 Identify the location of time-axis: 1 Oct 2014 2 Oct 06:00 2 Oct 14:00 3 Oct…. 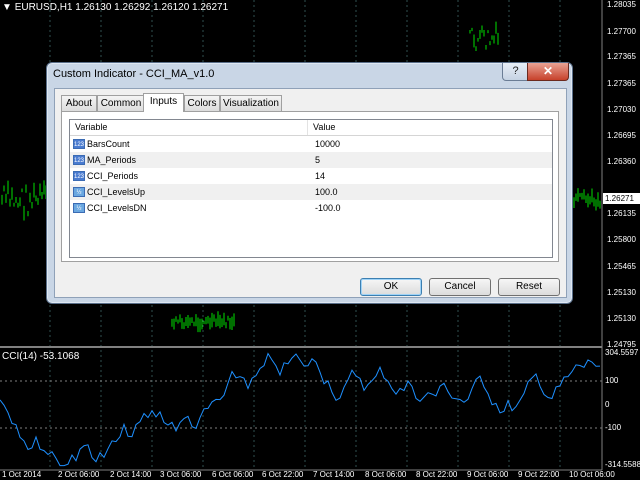
(307, 475).